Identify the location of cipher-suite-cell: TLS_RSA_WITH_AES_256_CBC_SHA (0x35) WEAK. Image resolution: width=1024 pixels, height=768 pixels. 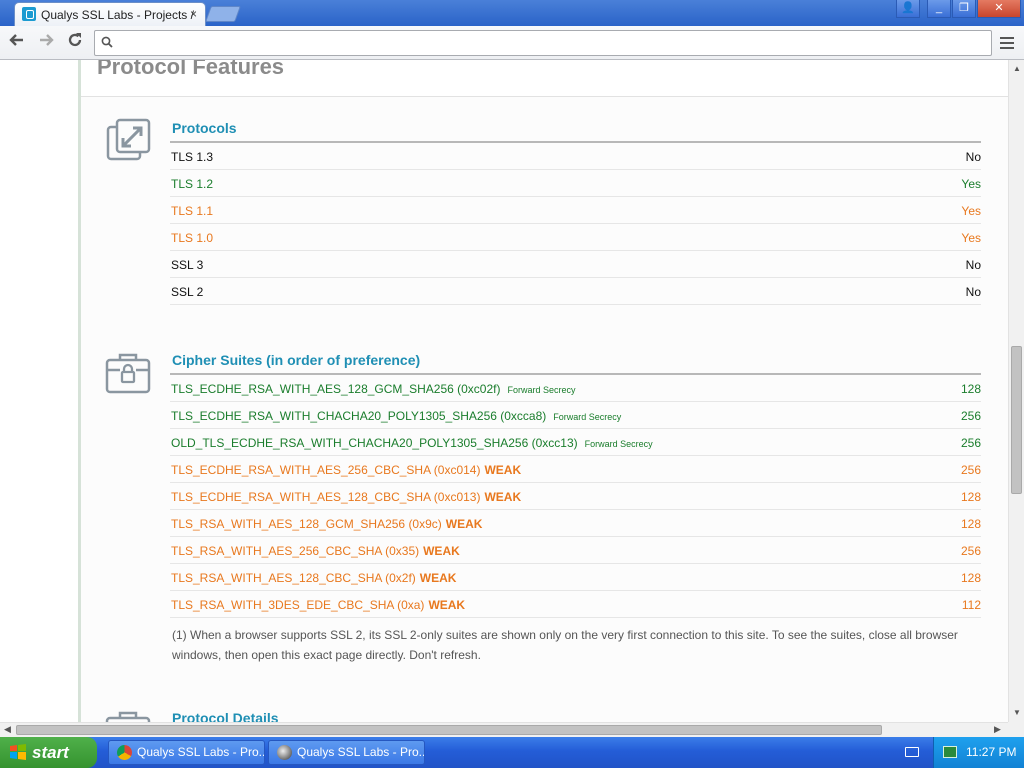
(315, 551).